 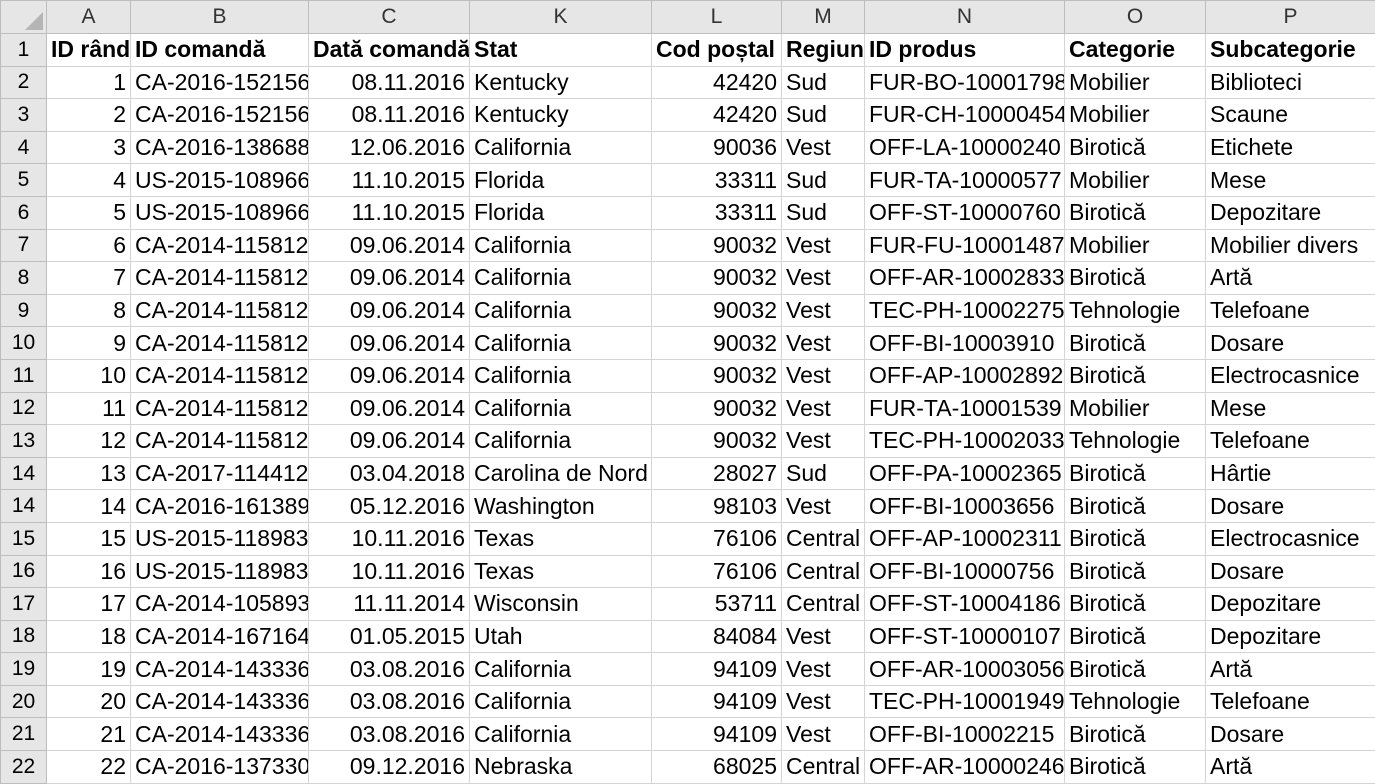 I want to click on column-header: A, so click(x=88, y=17).